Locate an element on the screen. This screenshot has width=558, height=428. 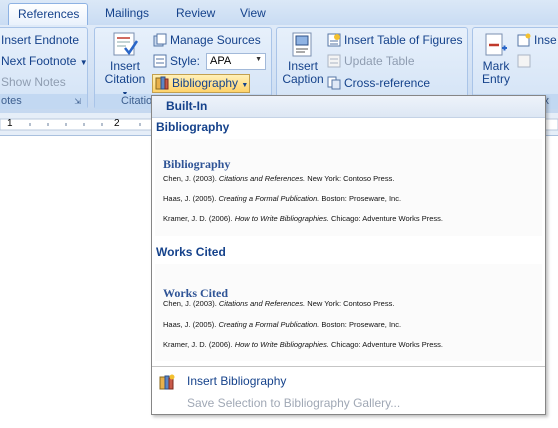
insert-bibliography-icon is located at coordinates (167, 382).